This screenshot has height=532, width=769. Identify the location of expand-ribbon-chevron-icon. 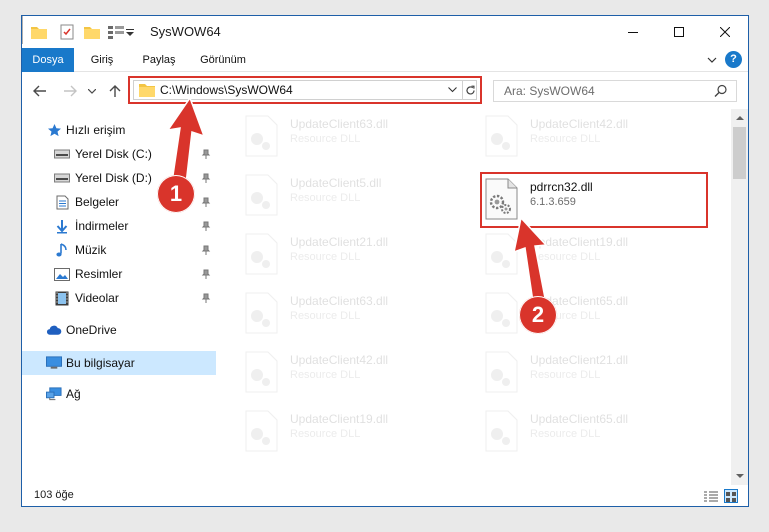
(712, 60).